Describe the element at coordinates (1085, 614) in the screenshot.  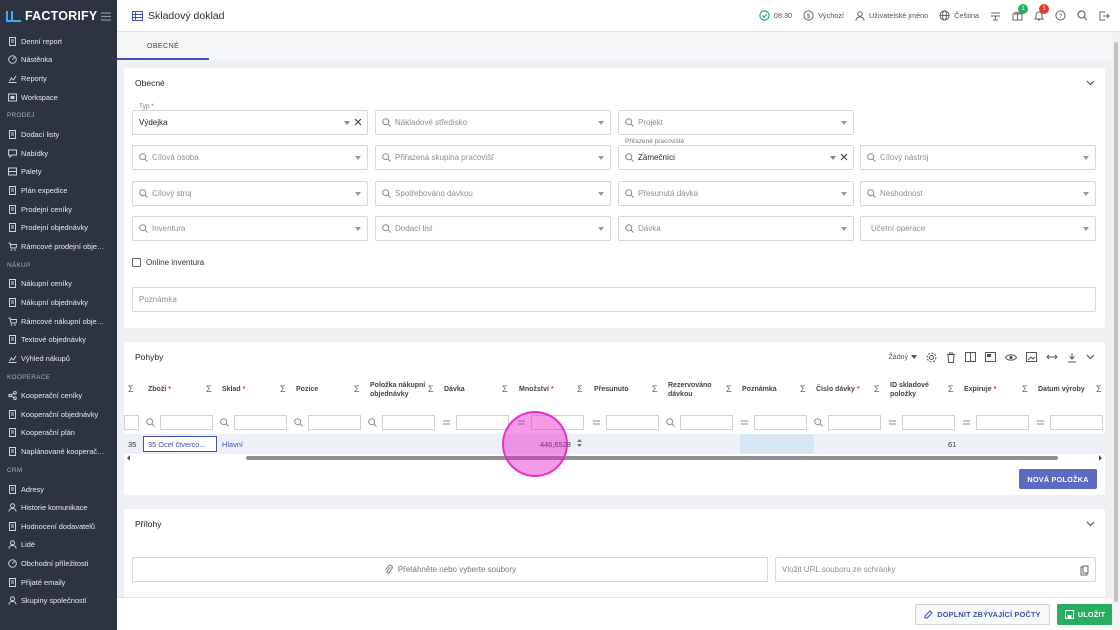
I see `save-button: ULOŽIT` at that location.